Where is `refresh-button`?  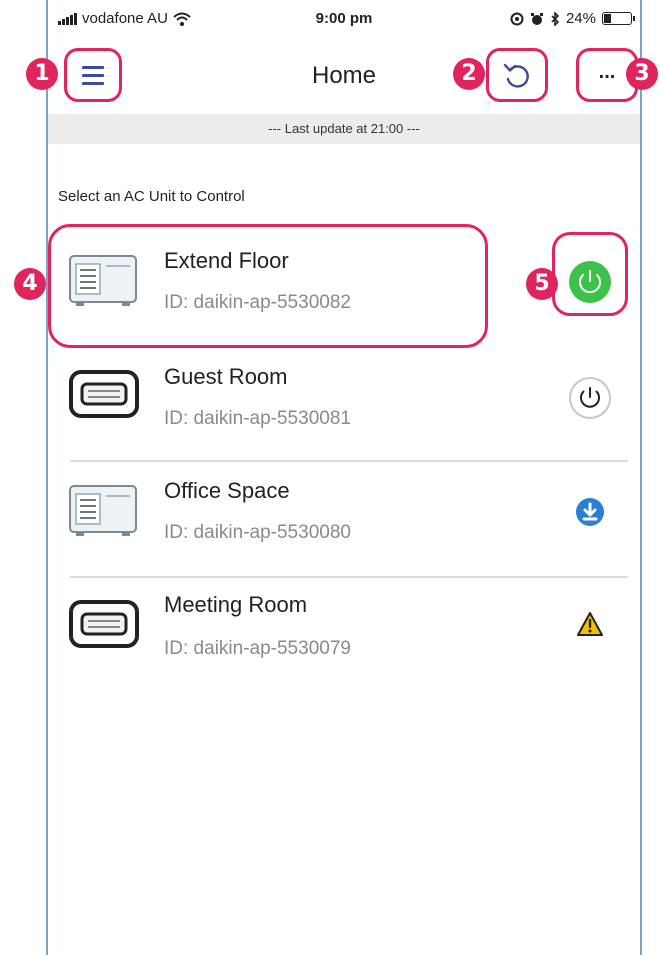 refresh-button is located at coordinates (517, 75).